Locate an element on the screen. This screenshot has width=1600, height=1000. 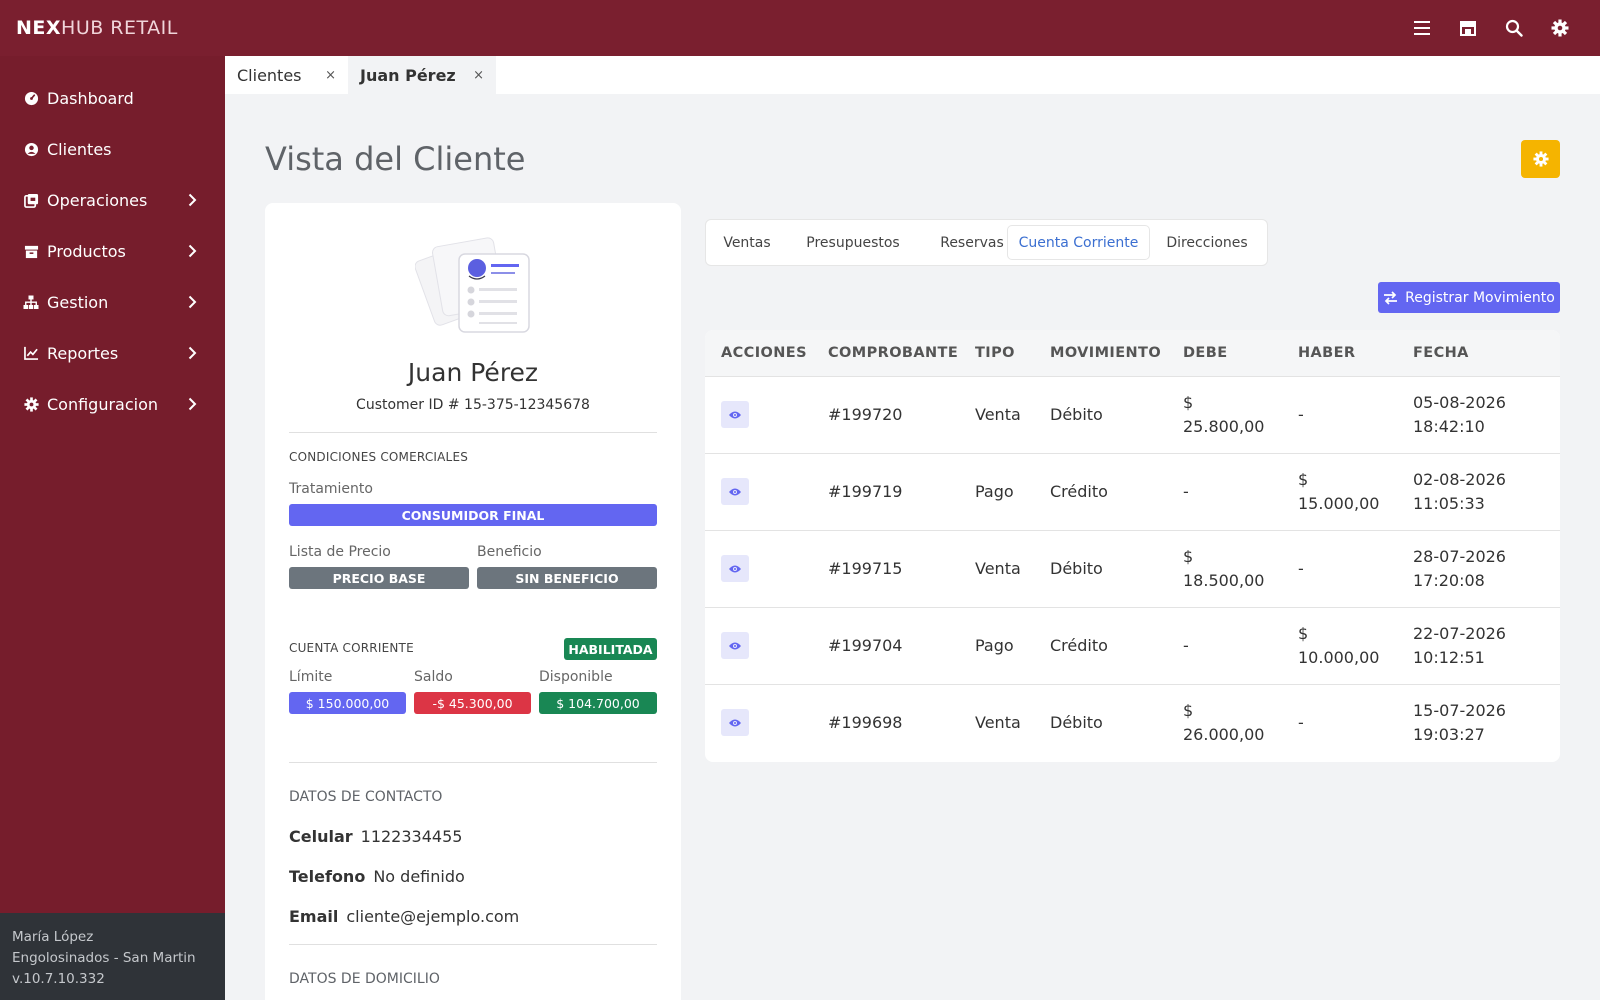
sidebar-item-reportes: Reportes is located at coordinates (112, 353).